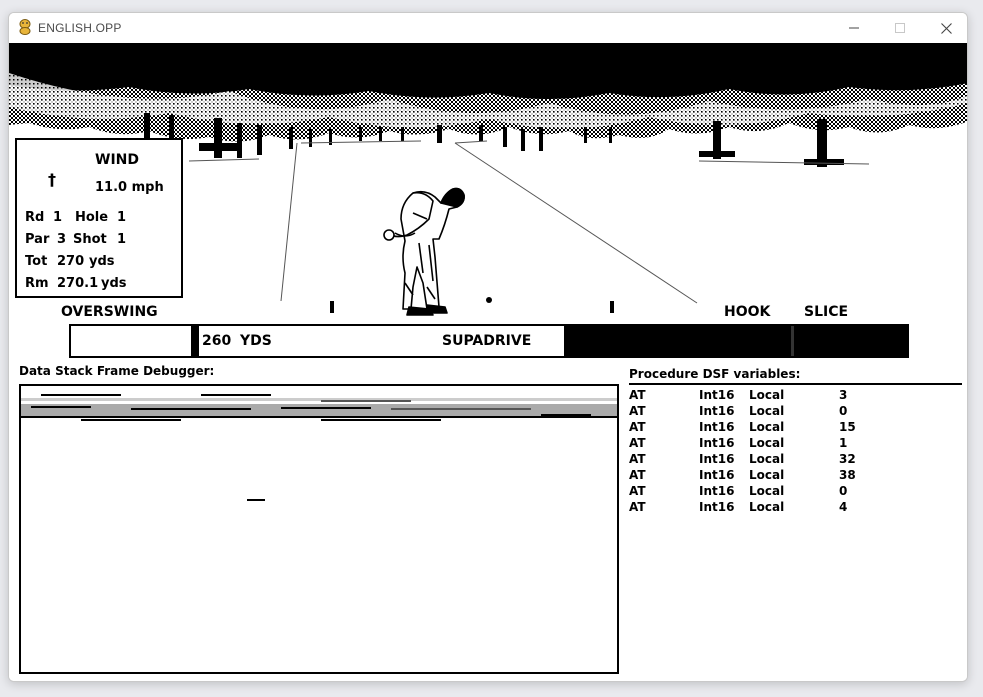 The height and width of the screenshot is (697, 983). Describe the element at coordinates (71, 261) in the screenshot. I see `total-value: 270` at that location.